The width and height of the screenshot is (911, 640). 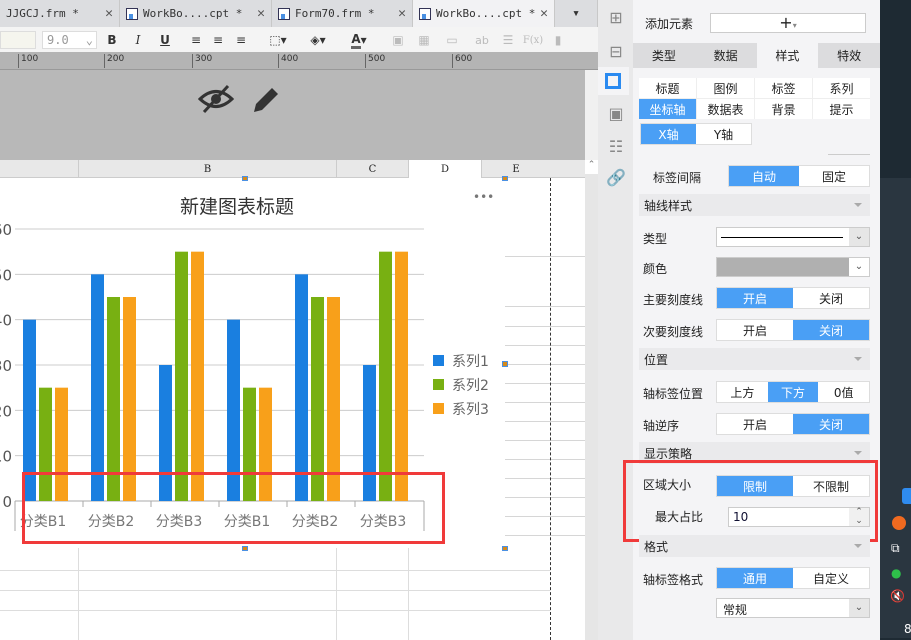 I want to click on column-c: C, so click(x=372, y=169).